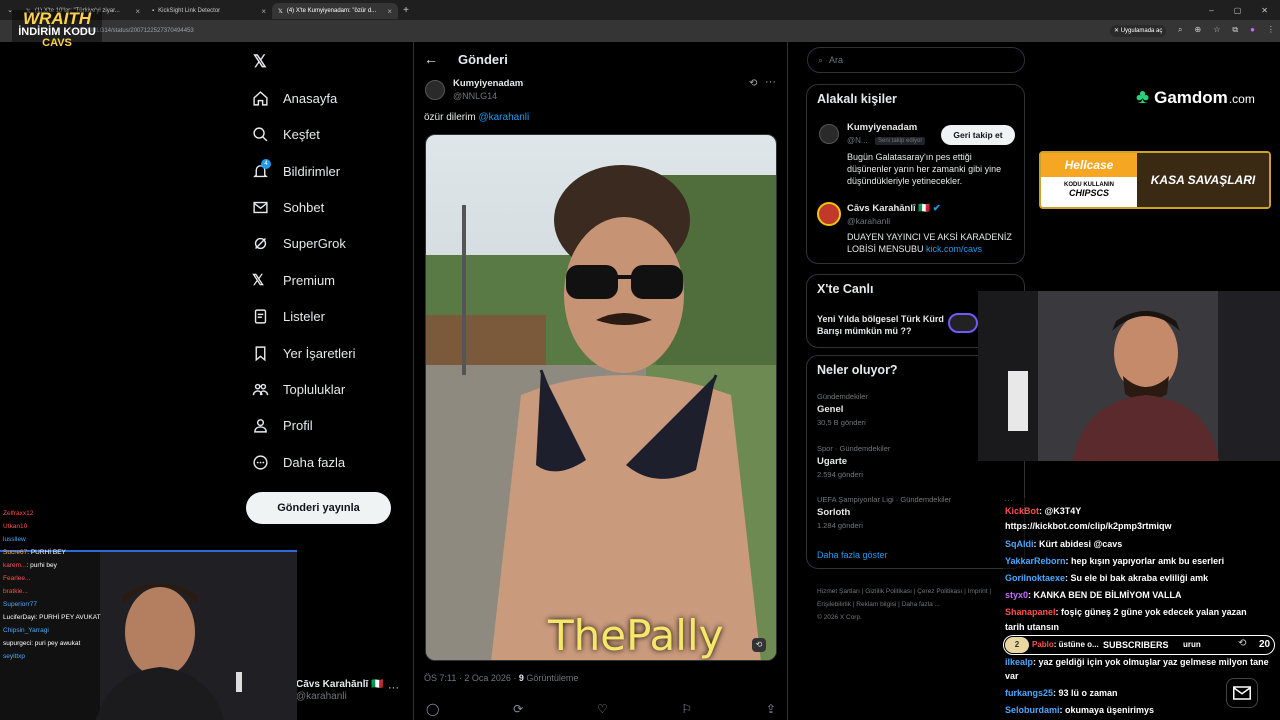  I want to click on author-handle: @NNLG14, so click(475, 96).